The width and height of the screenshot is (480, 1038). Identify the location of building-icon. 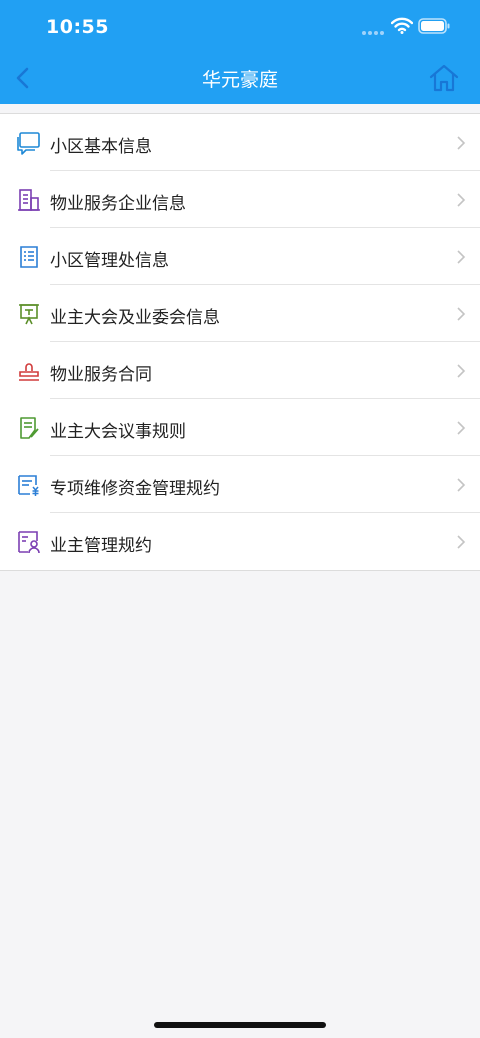
(29, 200).